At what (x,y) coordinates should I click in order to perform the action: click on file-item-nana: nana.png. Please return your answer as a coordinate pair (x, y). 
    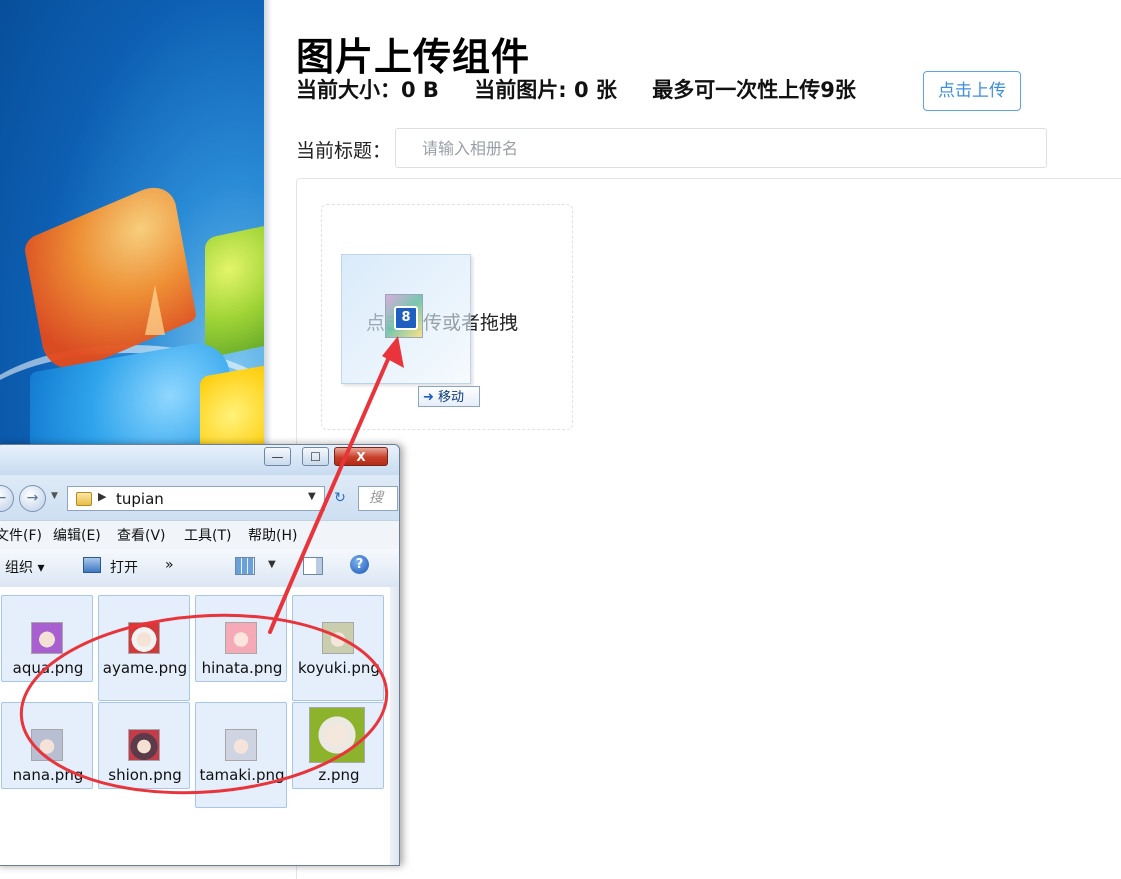
    Looking at the image, I should click on (47, 745).